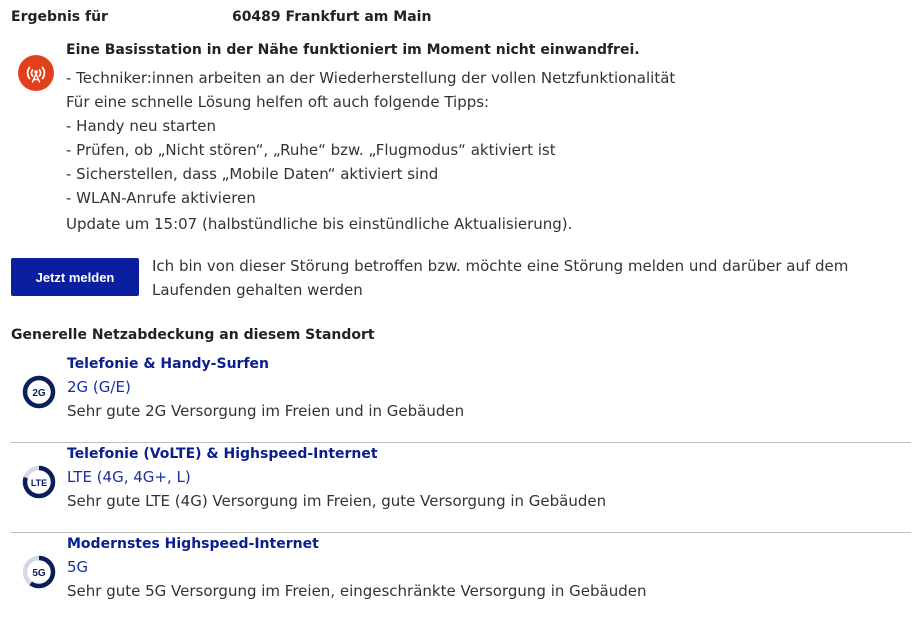 The height and width of the screenshot is (622, 912). I want to click on network-5g-icon: 5G, so click(39, 572).